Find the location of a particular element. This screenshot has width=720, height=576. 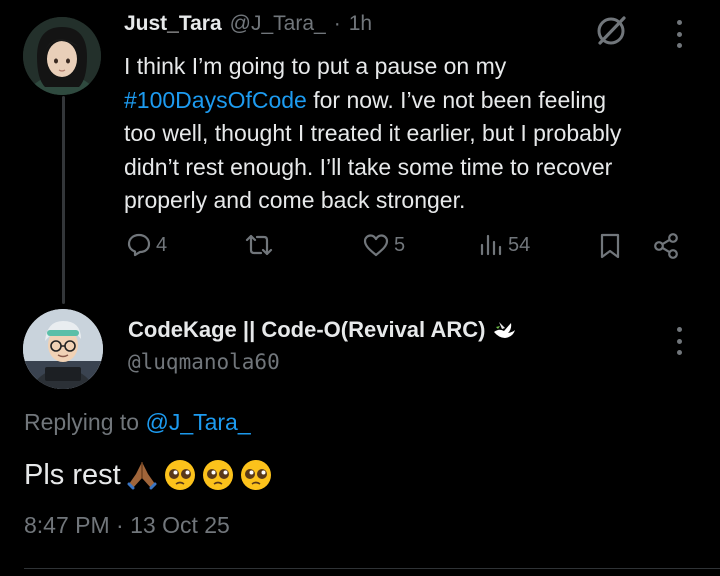

reply-author-name: CodeKage || Code-O(Revival ARC) is located at coordinates (322, 330).